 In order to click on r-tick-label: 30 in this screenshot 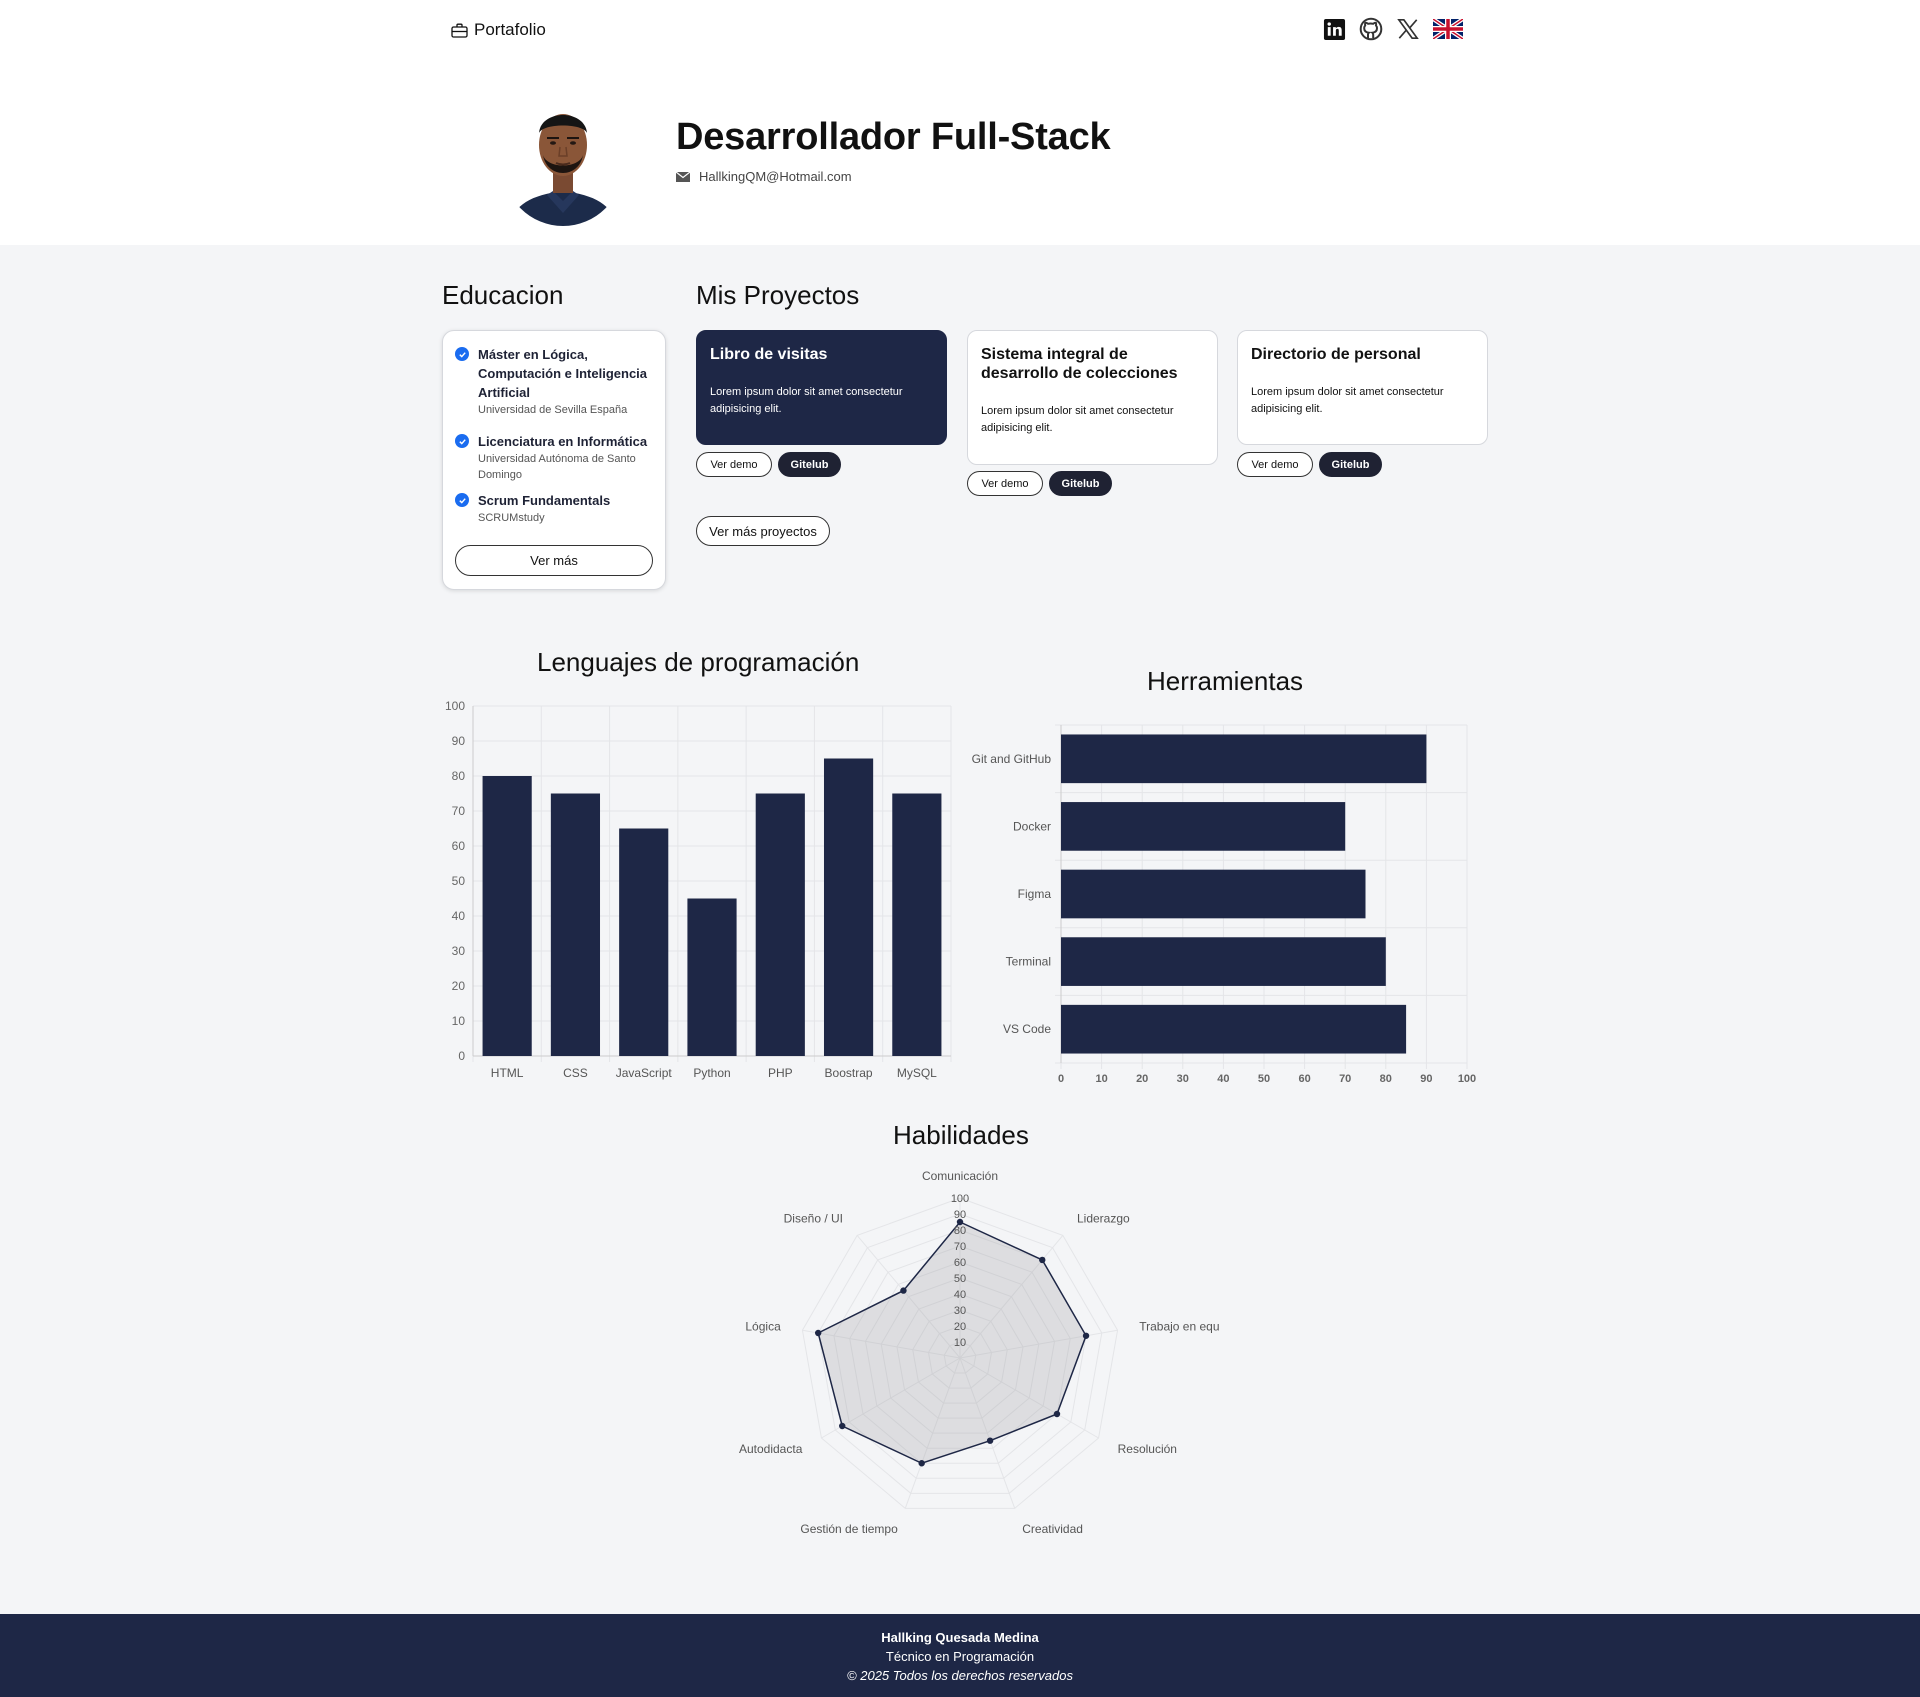, I will do `click(960, 1311)`.